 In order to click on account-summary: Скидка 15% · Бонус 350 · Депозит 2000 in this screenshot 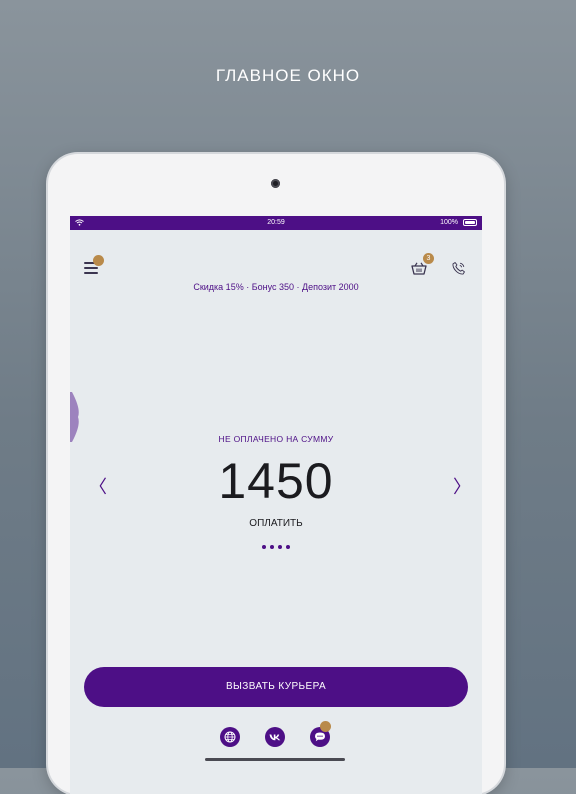, I will do `click(276, 287)`.